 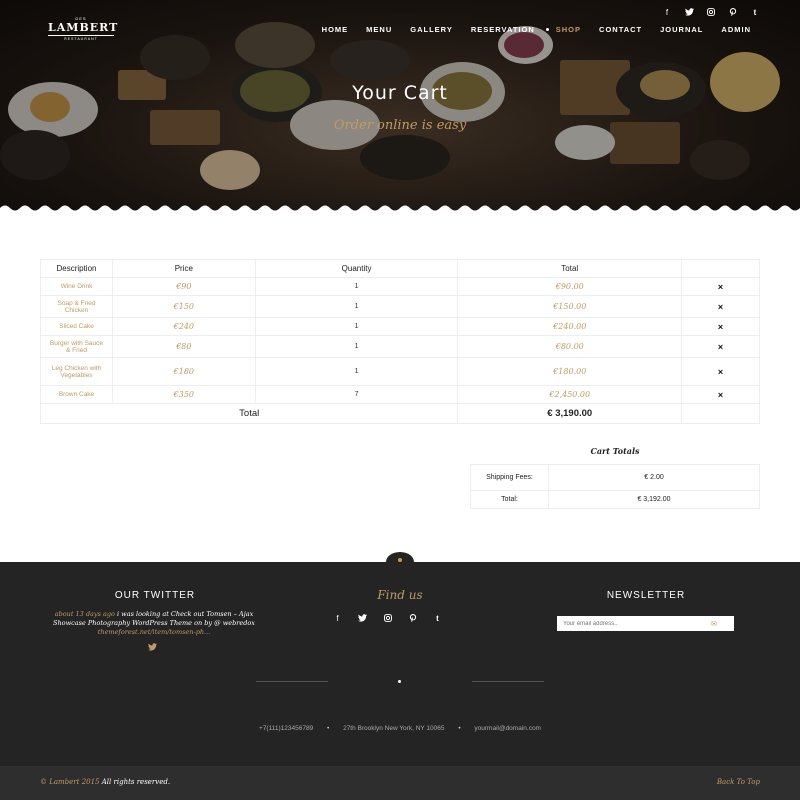 I want to click on lambert-logo: DES LAMBERT RESTAURANT, so click(x=83, y=28).